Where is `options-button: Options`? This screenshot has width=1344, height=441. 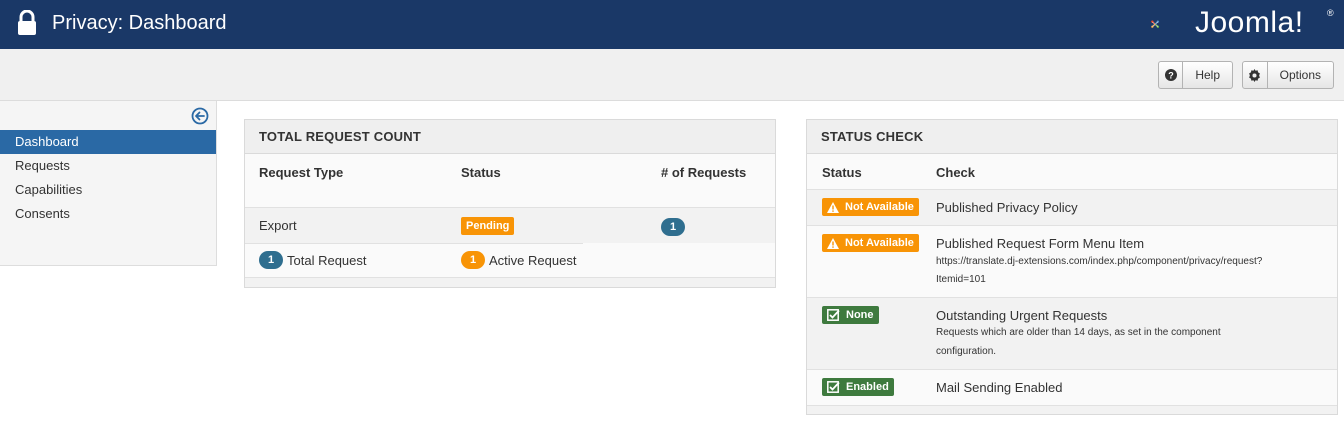
options-button: Options is located at coordinates (1288, 75).